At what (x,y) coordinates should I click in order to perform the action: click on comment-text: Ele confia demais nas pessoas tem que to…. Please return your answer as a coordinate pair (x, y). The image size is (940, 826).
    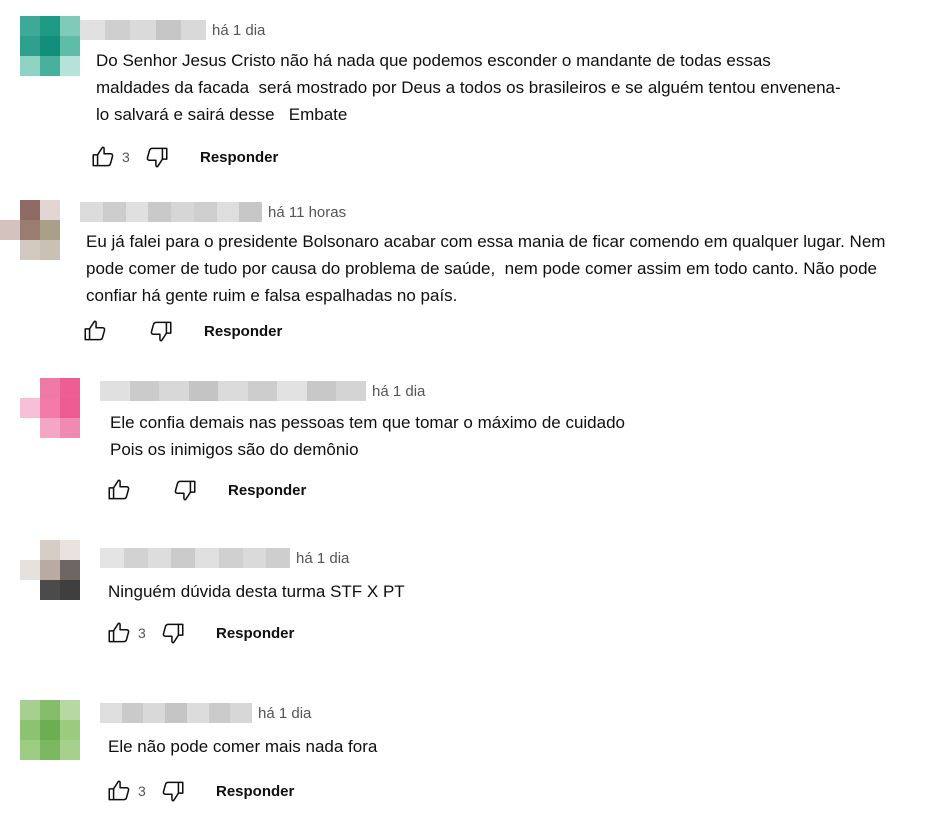
    Looking at the image, I should click on (367, 436).